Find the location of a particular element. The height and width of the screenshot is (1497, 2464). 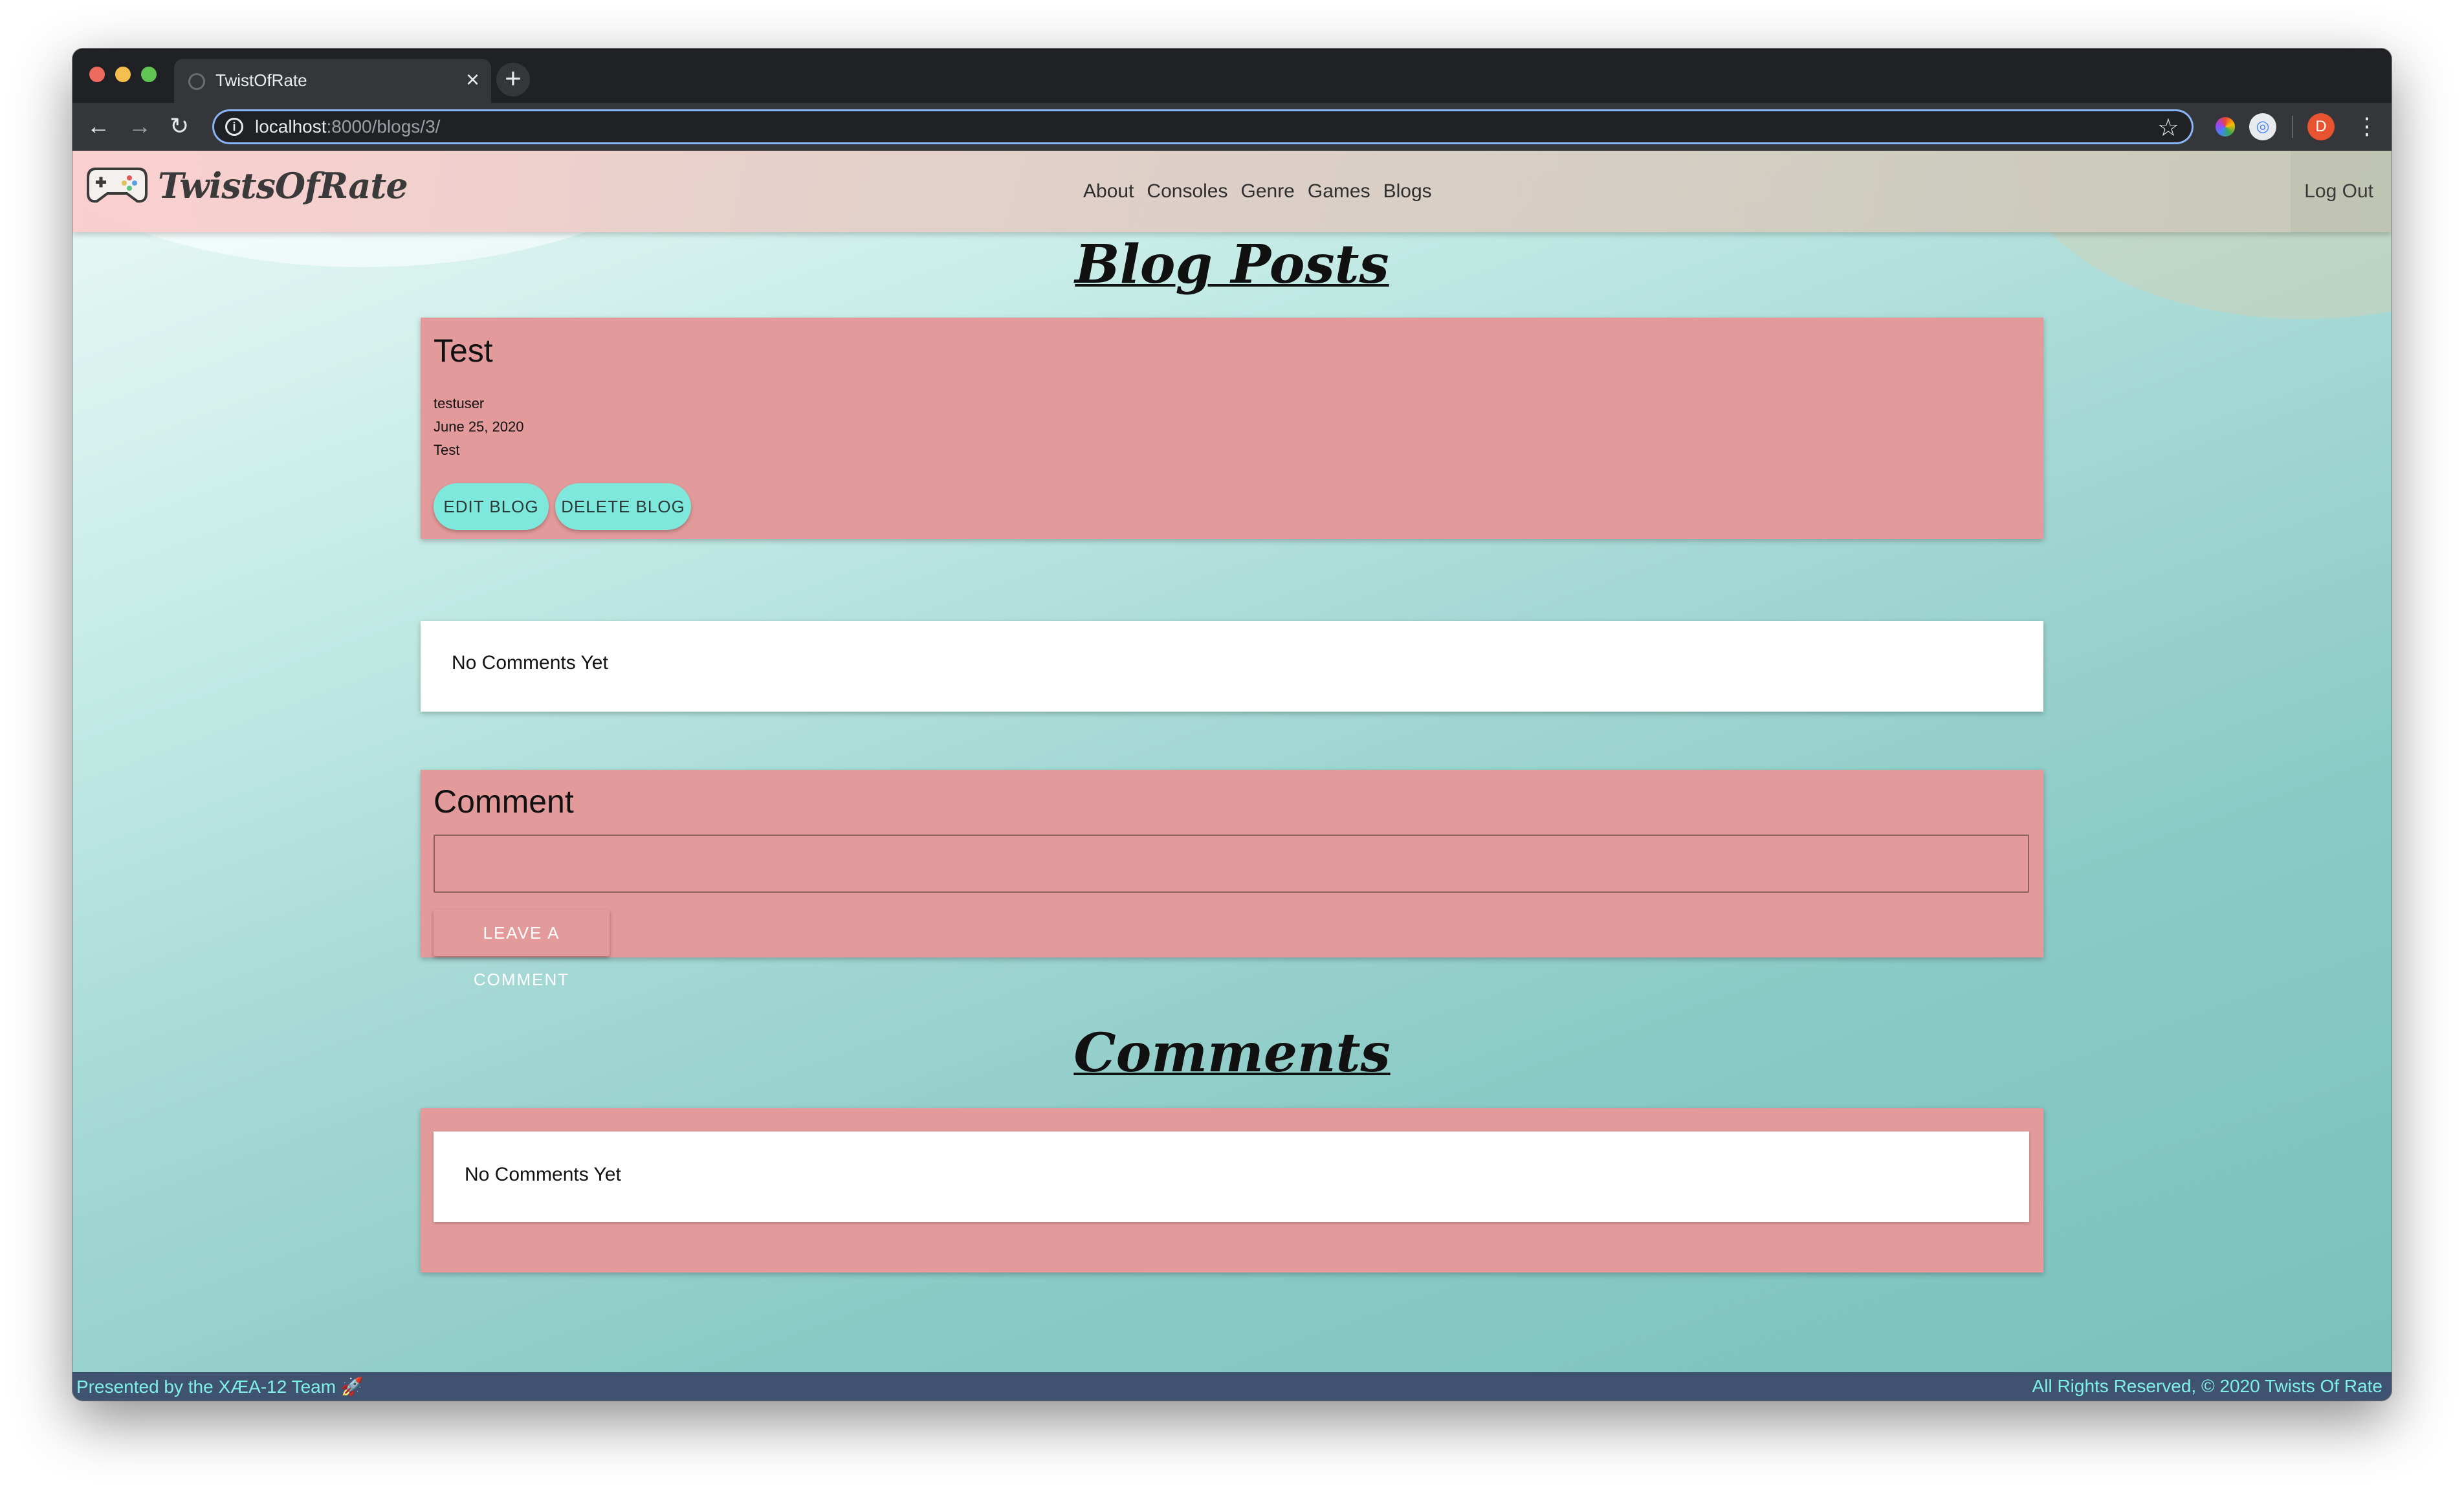

url-text: localhost:8000/blogs/3/ is located at coordinates (347, 126).